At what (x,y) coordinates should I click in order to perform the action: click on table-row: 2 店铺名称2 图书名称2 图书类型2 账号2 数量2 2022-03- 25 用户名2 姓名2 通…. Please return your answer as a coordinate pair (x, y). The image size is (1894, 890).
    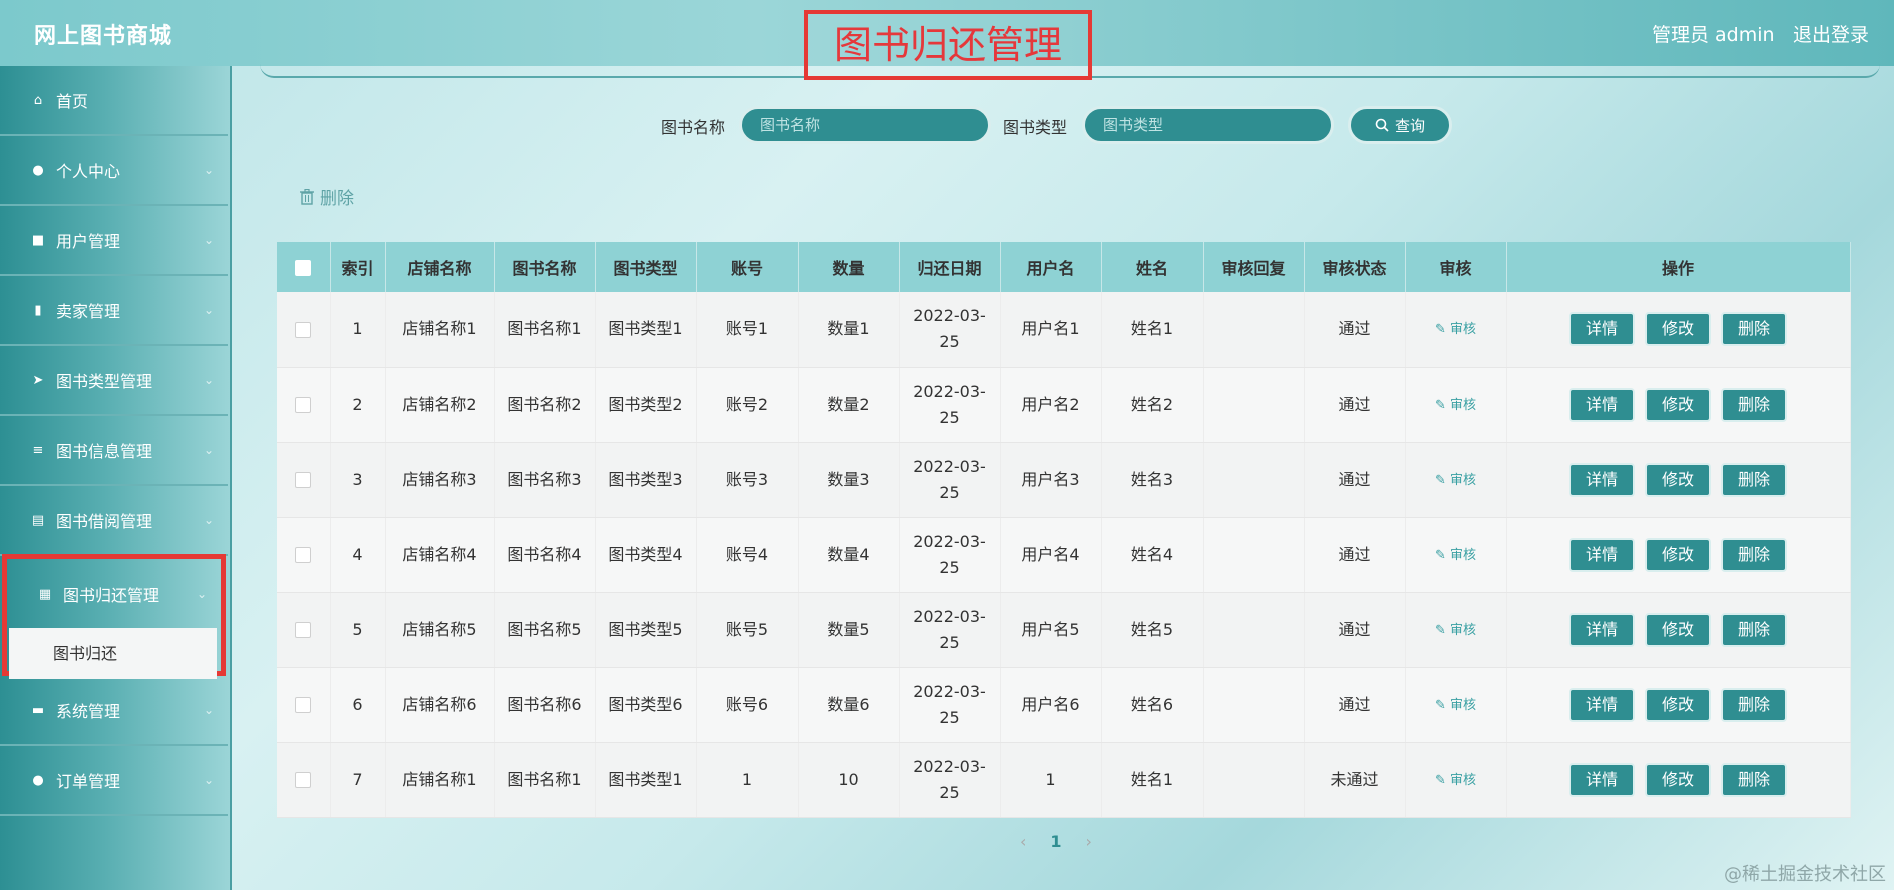
    Looking at the image, I should click on (1064, 405).